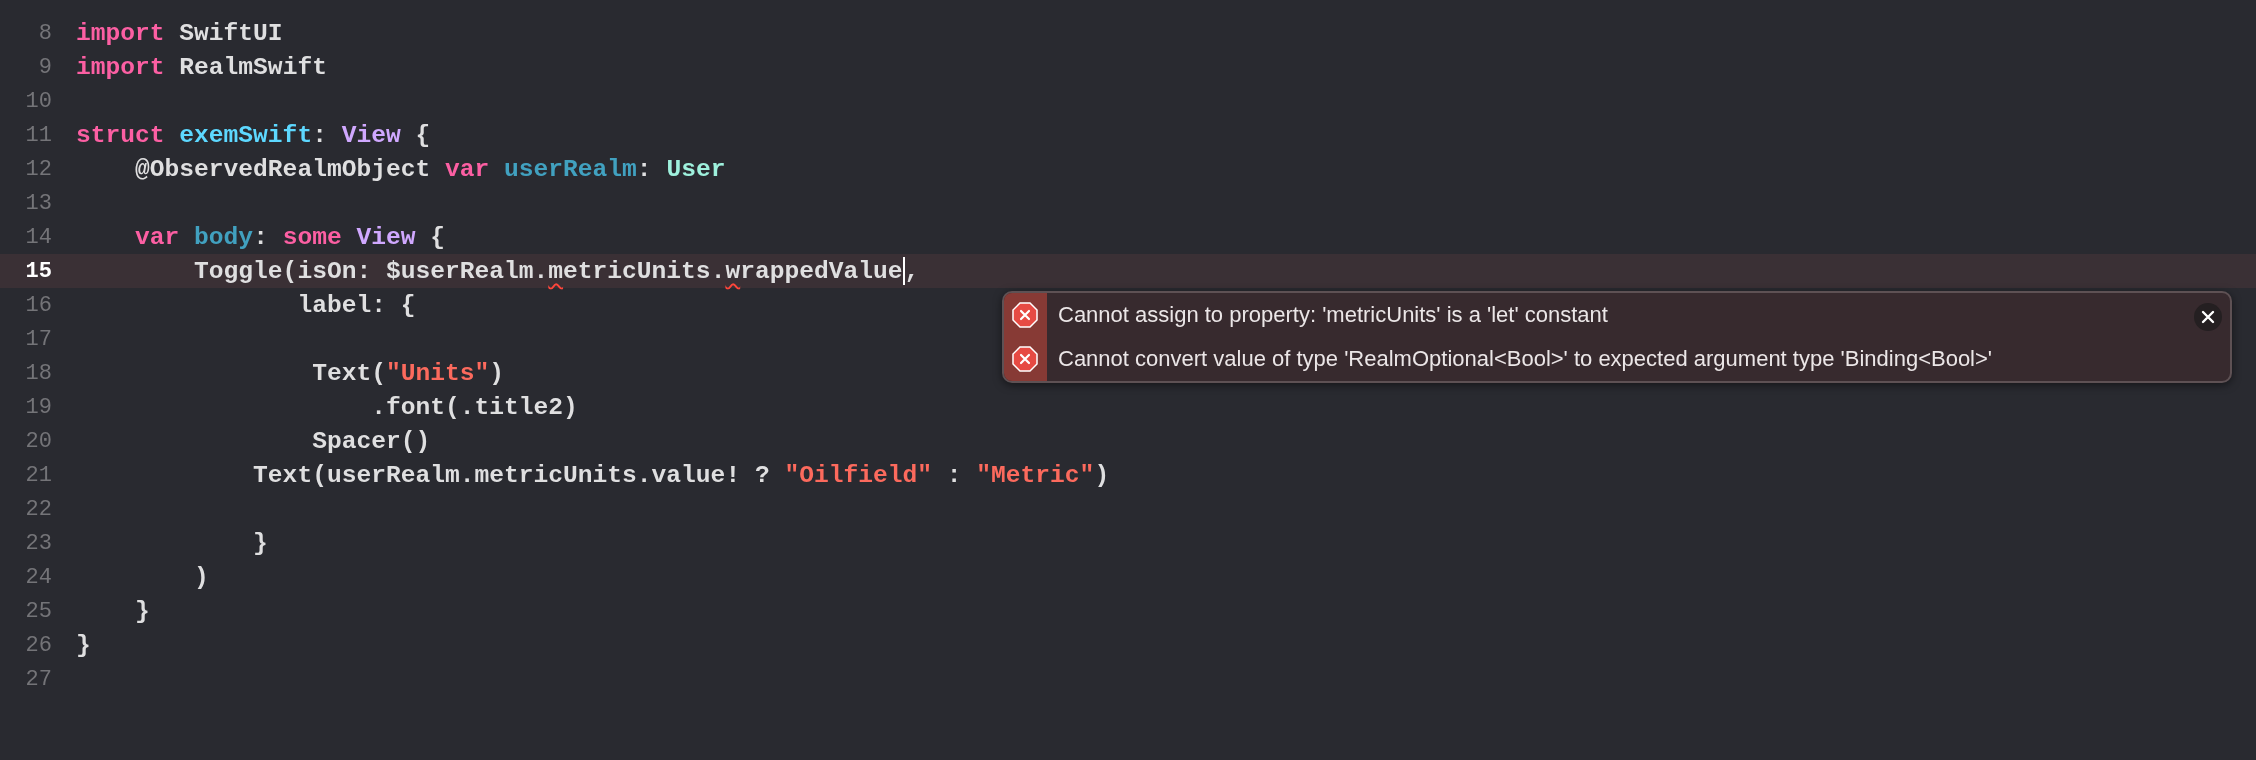  What do you see at coordinates (681, 475) in the screenshot?
I see `code-line: Text(userRealm.metricUnits.value! ? "Oilfield" : "Metric")` at bounding box center [681, 475].